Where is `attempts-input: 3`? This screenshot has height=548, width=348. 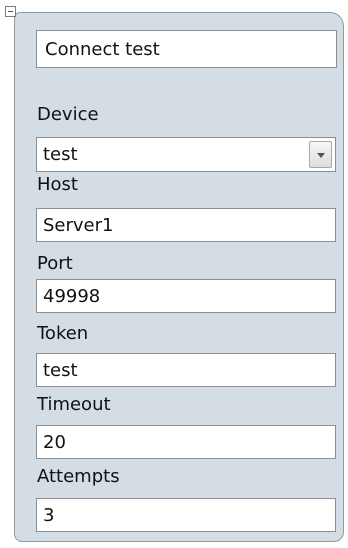
attempts-input: 3 is located at coordinates (186, 515).